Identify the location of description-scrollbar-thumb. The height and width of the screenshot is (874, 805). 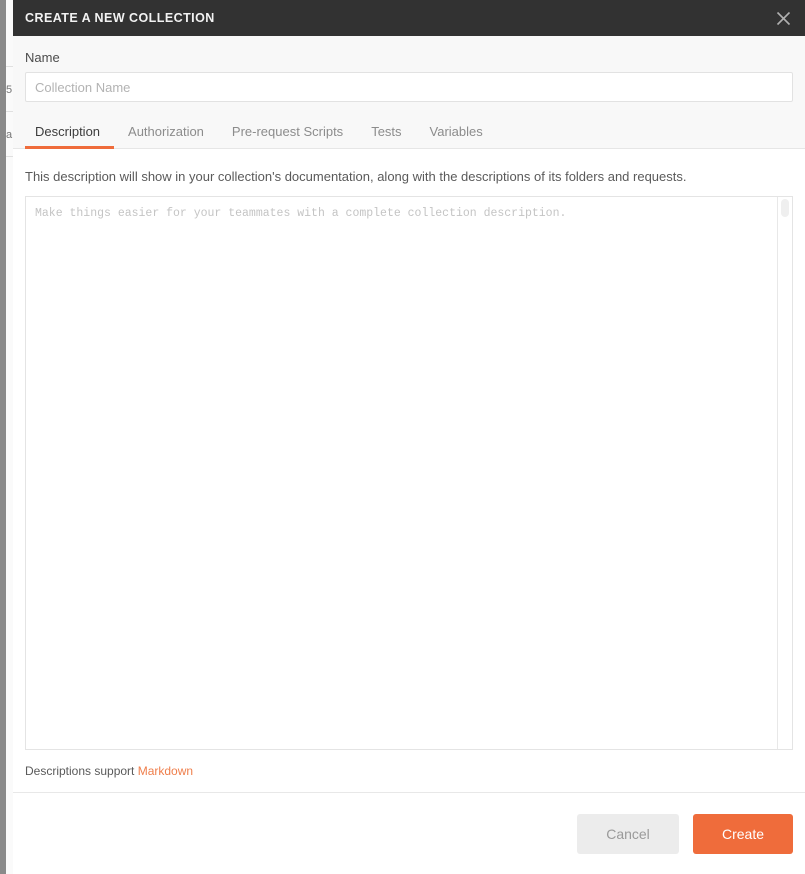
(785, 208).